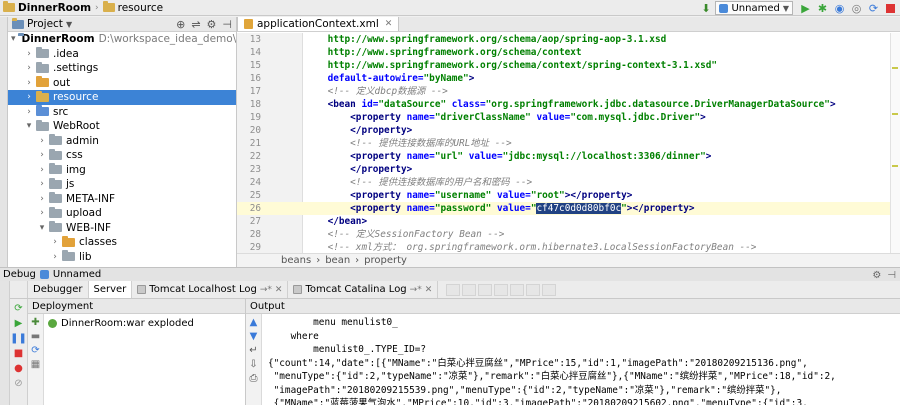  Describe the element at coordinates (5, 343) in the screenshot. I see `debug-side-strip` at that location.